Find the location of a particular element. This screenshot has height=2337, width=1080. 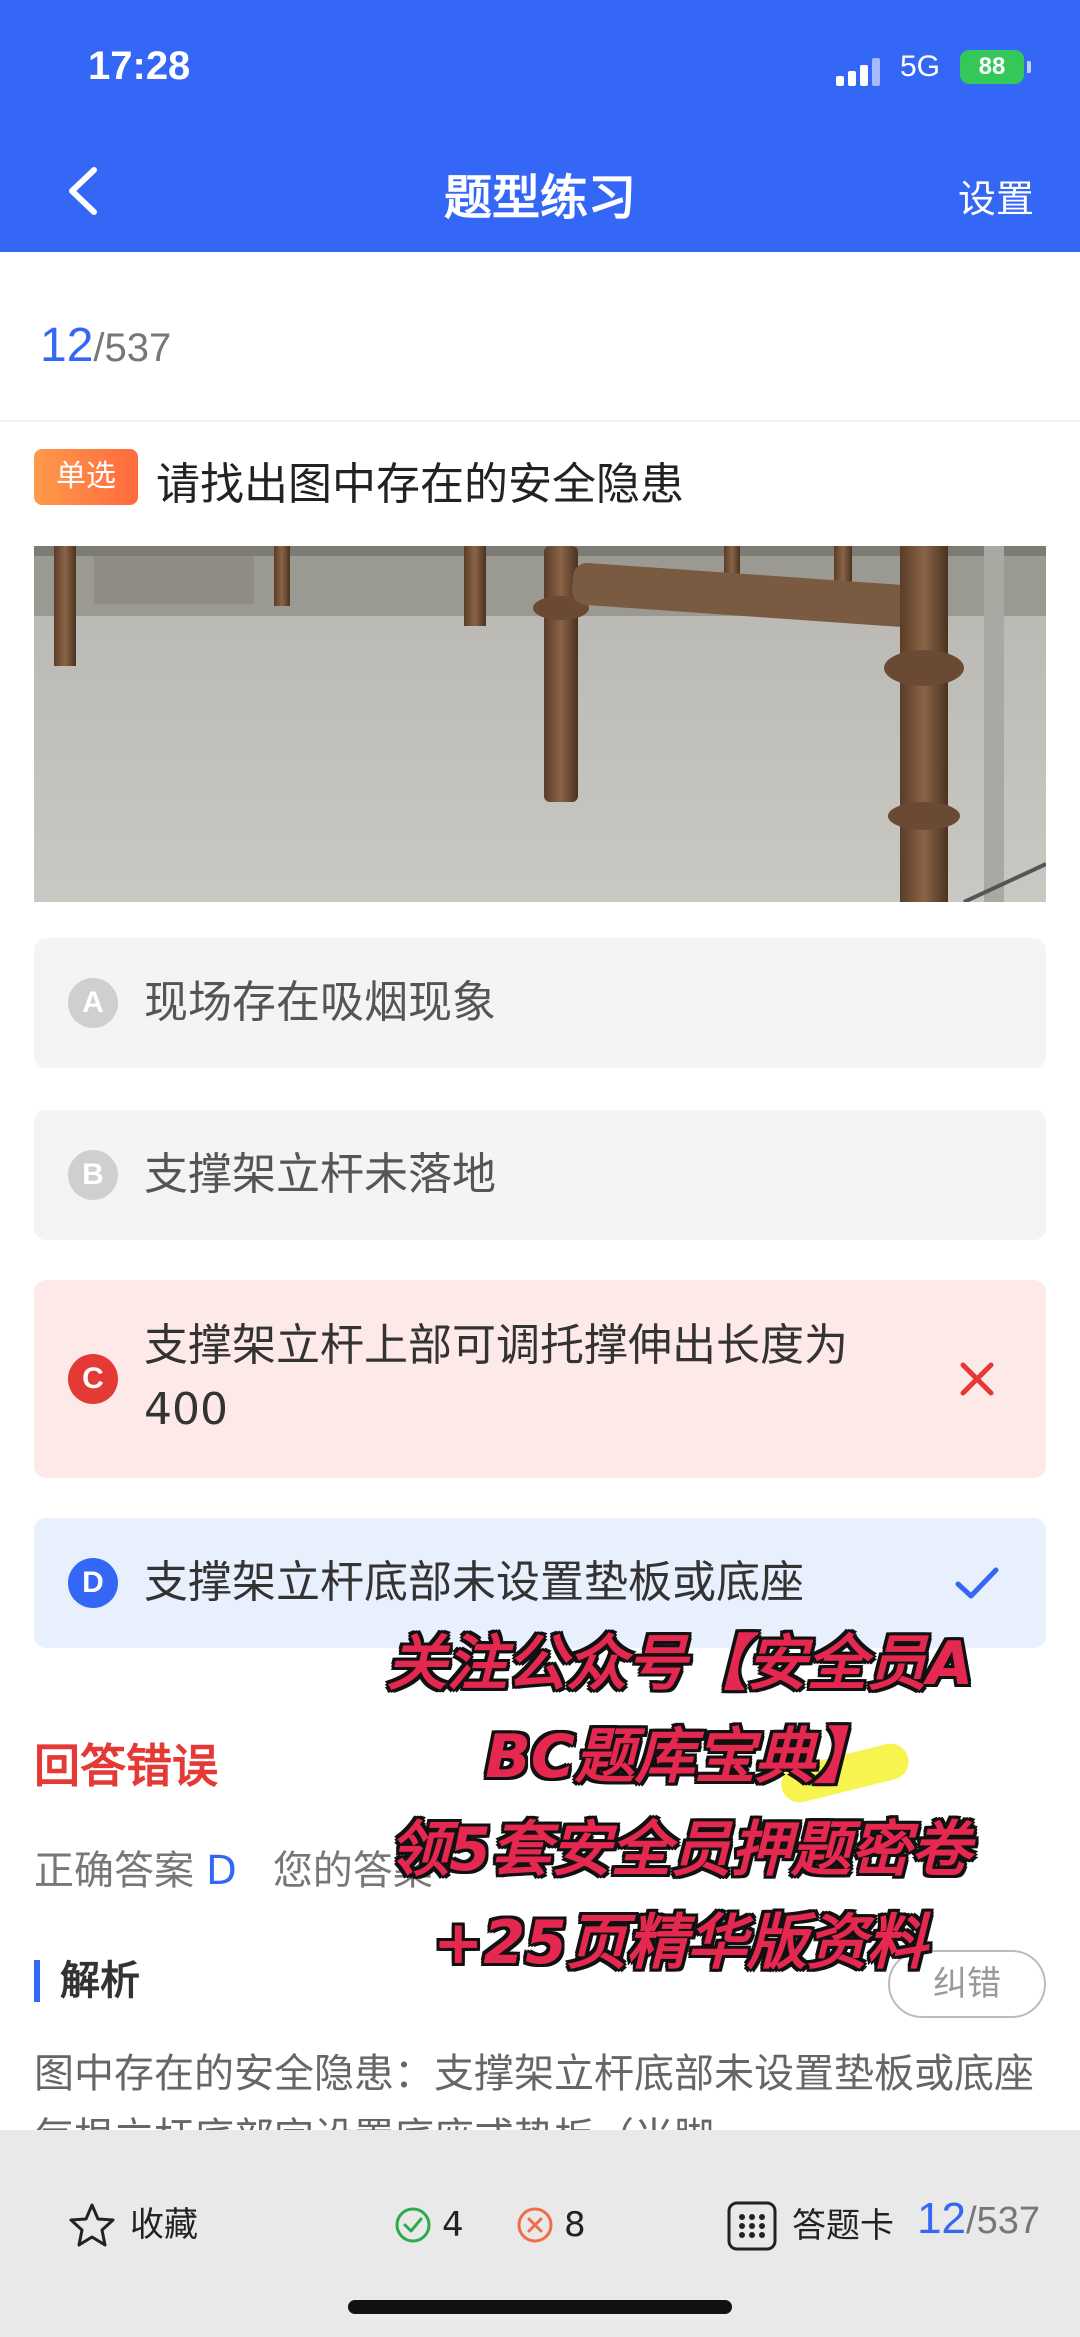

analysis-title: 解析 is located at coordinates (87, 1981).